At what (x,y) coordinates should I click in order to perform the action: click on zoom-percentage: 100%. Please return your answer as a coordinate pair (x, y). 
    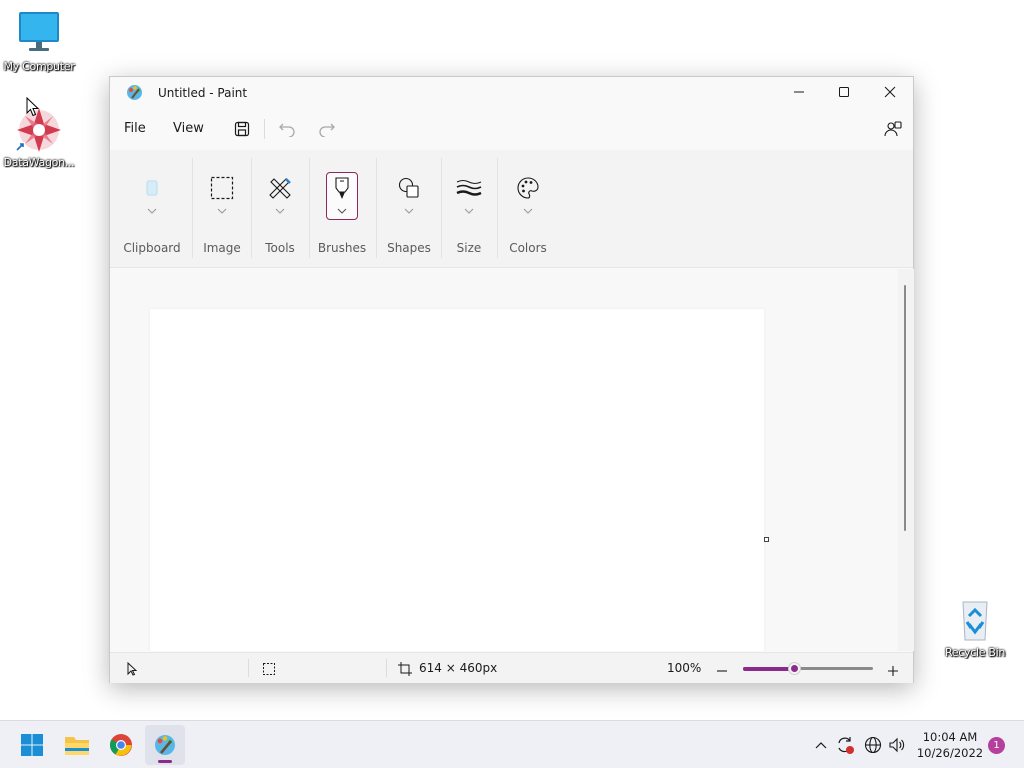
    Looking at the image, I should click on (684, 668).